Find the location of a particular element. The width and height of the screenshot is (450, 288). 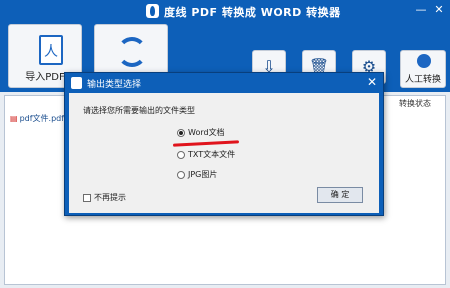

pdf-small-icon: ▤ is located at coordinates (14, 118).